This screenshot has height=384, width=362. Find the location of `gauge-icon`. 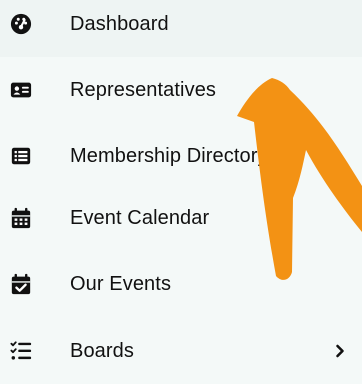

gauge-icon is located at coordinates (21, 24).